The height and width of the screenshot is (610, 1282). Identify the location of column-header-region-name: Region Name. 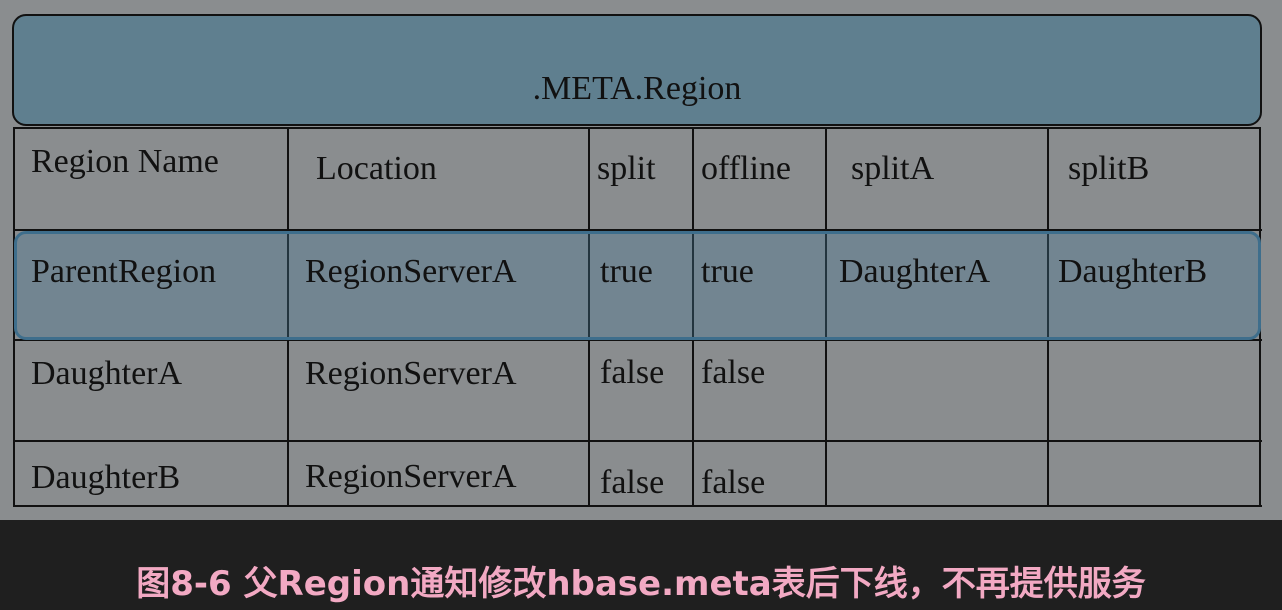
(125, 161).